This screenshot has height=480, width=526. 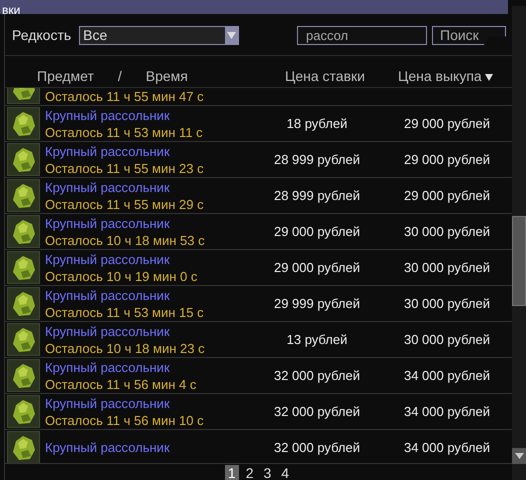 I want to click on time-left: Осталось 11 ч 55 мин 29 с, so click(x=125, y=204).